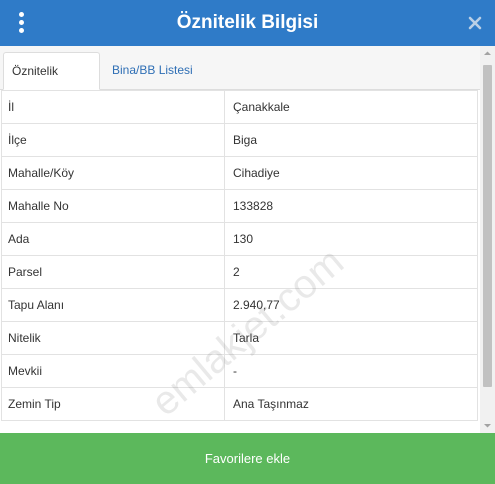 This screenshot has height=484, width=495. Describe the element at coordinates (351, 173) in the screenshot. I see `attribute-value: Cihadiye` at that location.